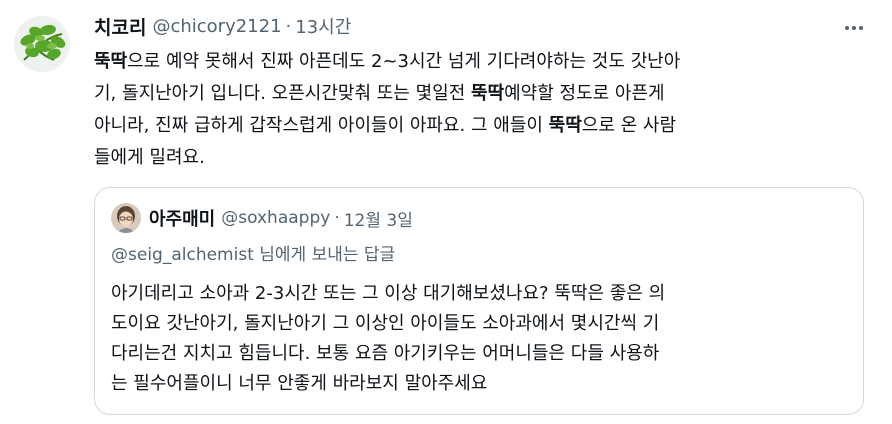 The height and width of the screenshot is (424, 892). Describe the element at coordinates (216, 26) in the screenshot. I see `user-handle: @chicory2121` at that location.